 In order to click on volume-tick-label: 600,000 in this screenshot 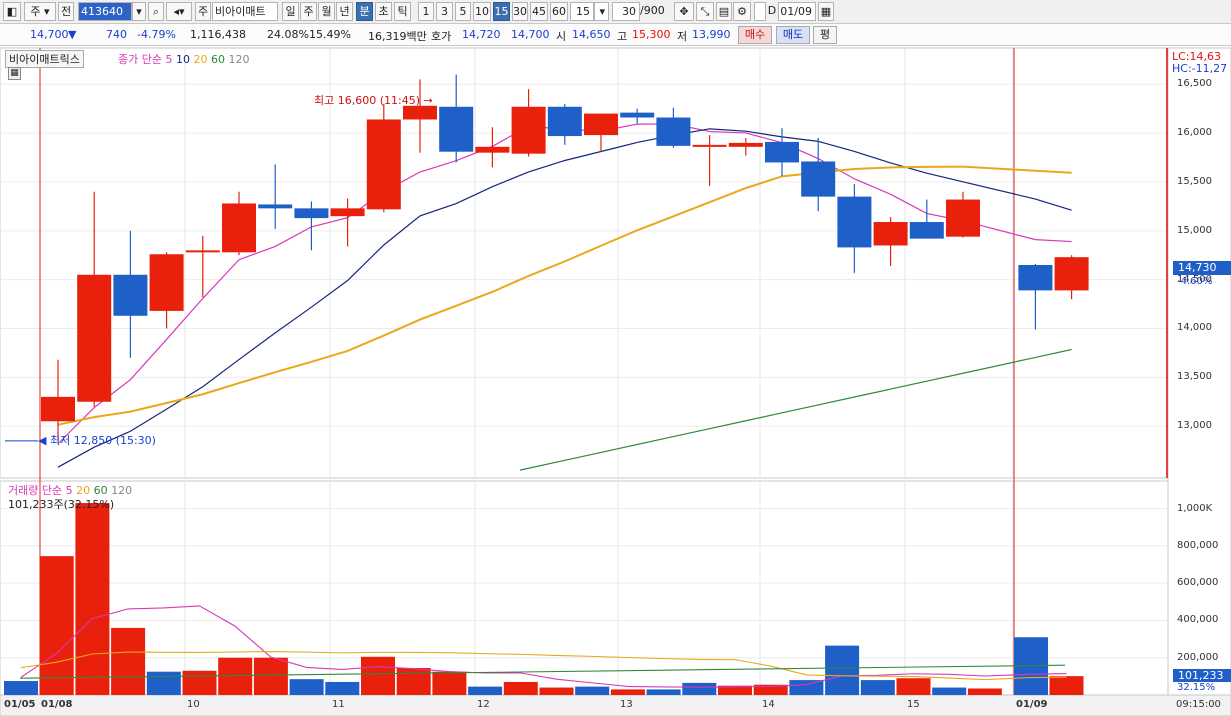, I will do `click(1198, 583)`.